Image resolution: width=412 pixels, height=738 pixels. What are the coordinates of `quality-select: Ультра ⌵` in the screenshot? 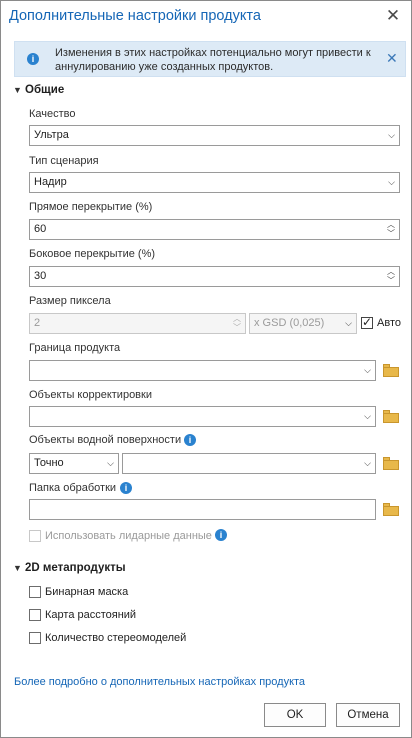 It's located at (214, 135).